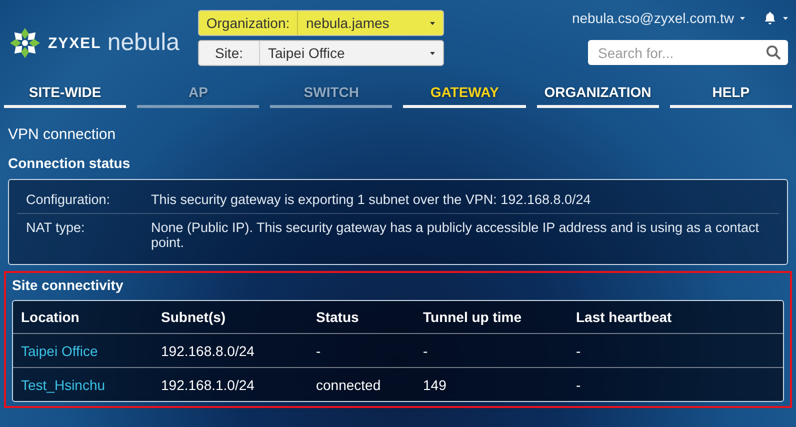  I want to click on search-icon, so click(773, 52).